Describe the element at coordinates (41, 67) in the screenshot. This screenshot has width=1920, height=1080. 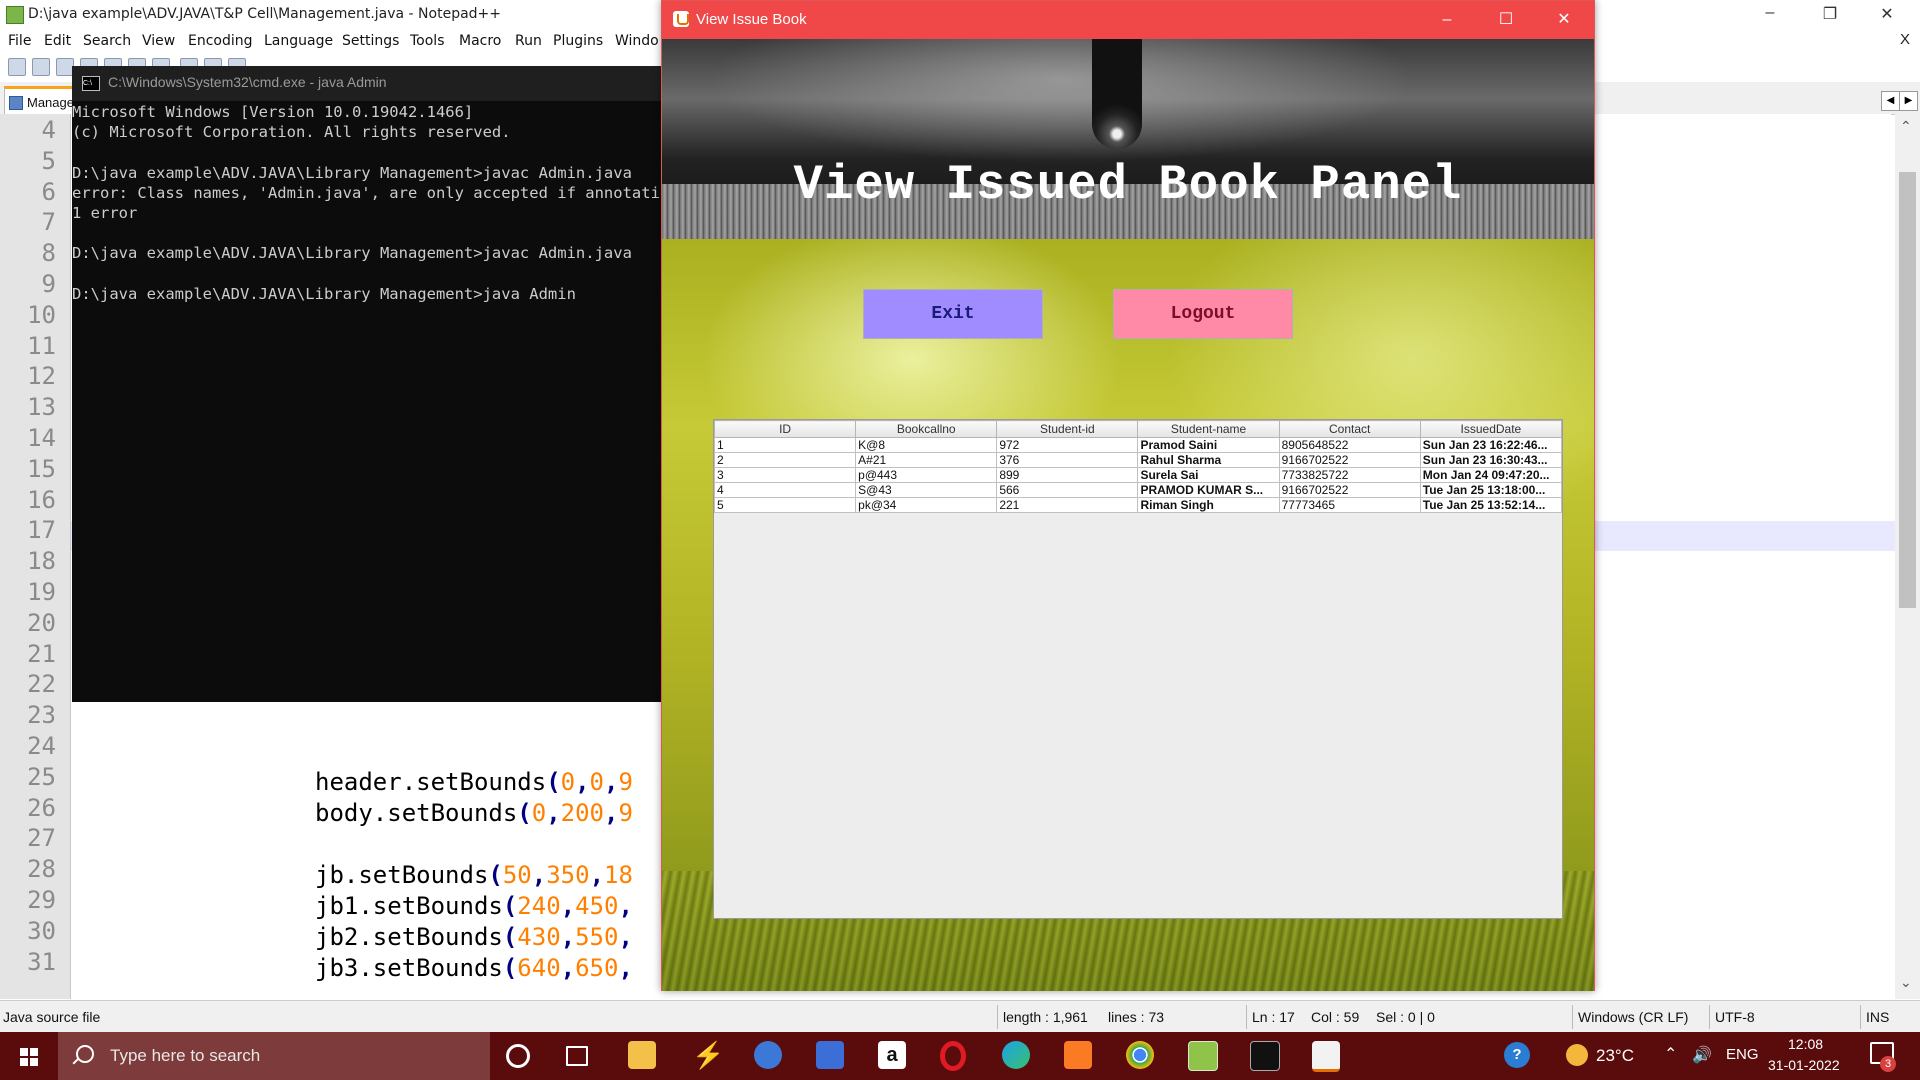
I see `open-file-icon` at that location.